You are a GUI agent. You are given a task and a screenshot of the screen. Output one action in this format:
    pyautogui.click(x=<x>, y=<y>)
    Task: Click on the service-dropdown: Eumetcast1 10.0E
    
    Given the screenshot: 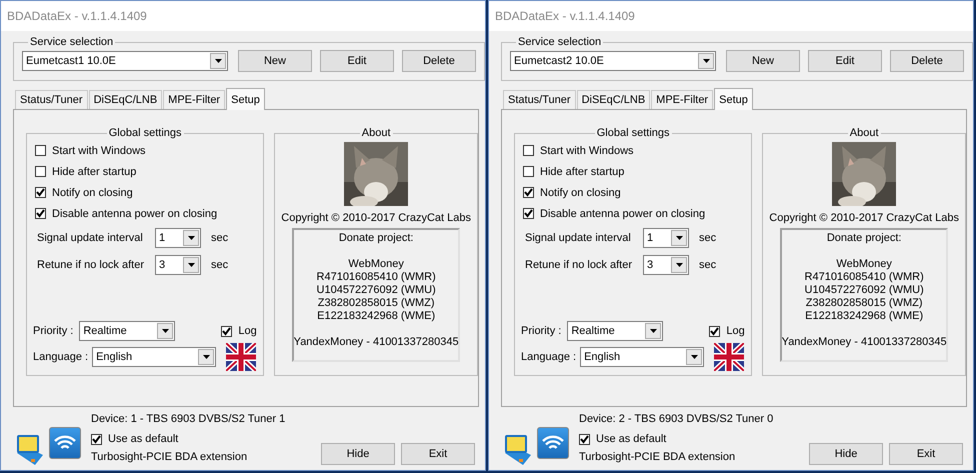 What is the action you would take?
    pyautogui.click(x=125, y=61)
    